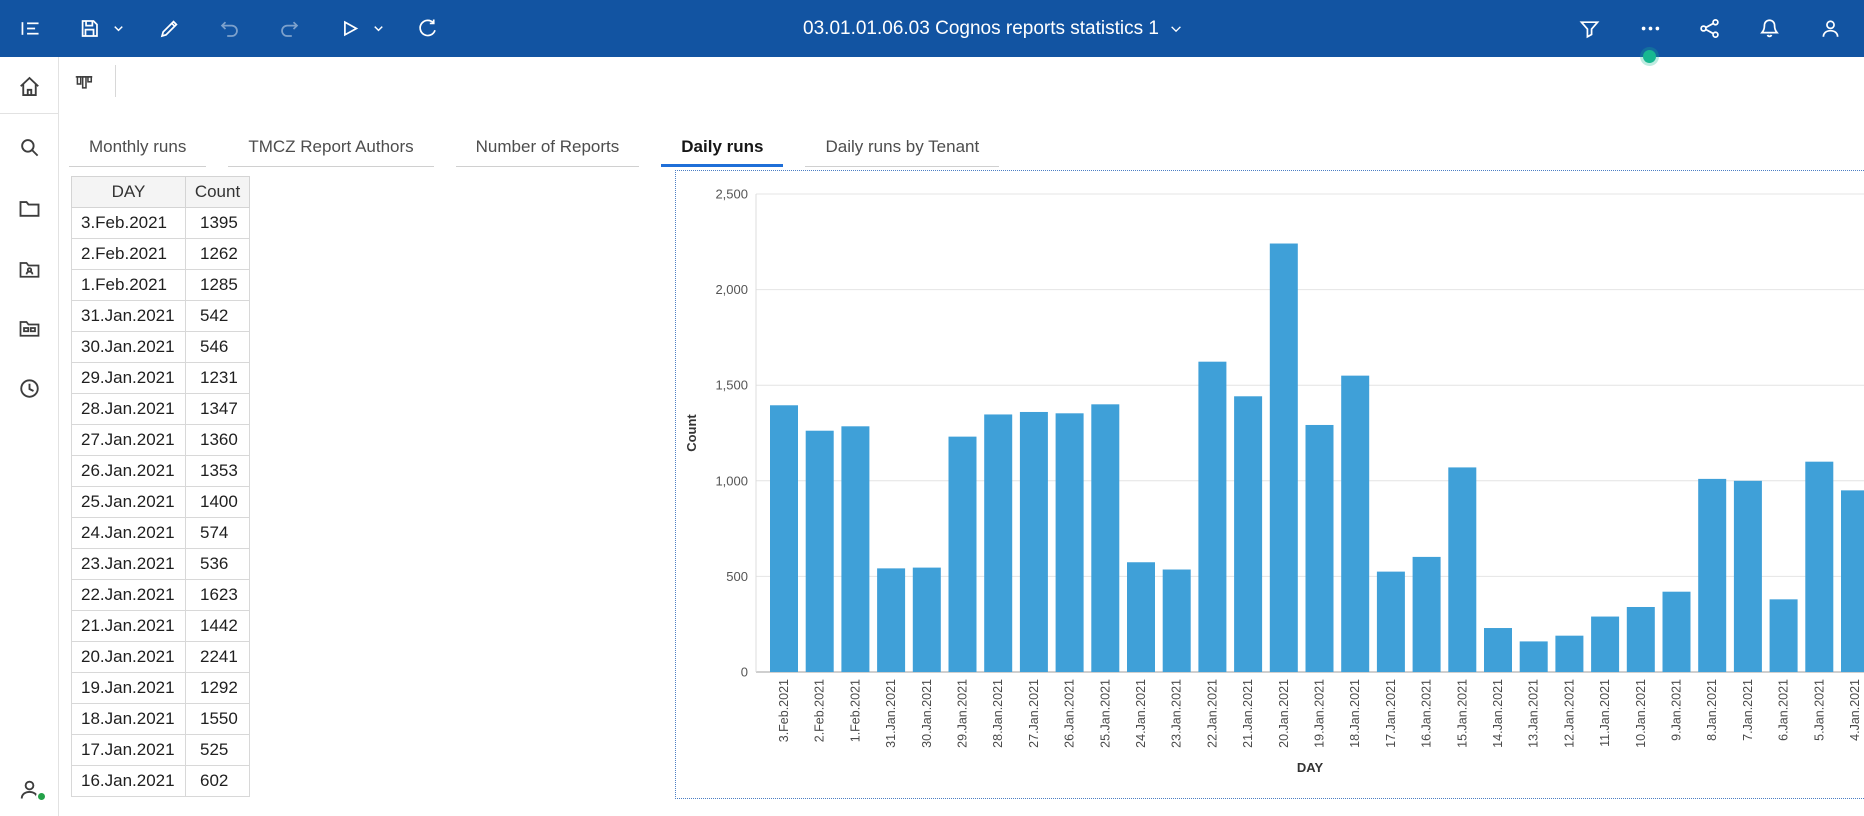 This screenshot has height=816, width=1864. What do you see at coordinates (1640, 639) in the screenshot?
I see `bar-10.Jan.2021` at bounding box center [1640, 639].